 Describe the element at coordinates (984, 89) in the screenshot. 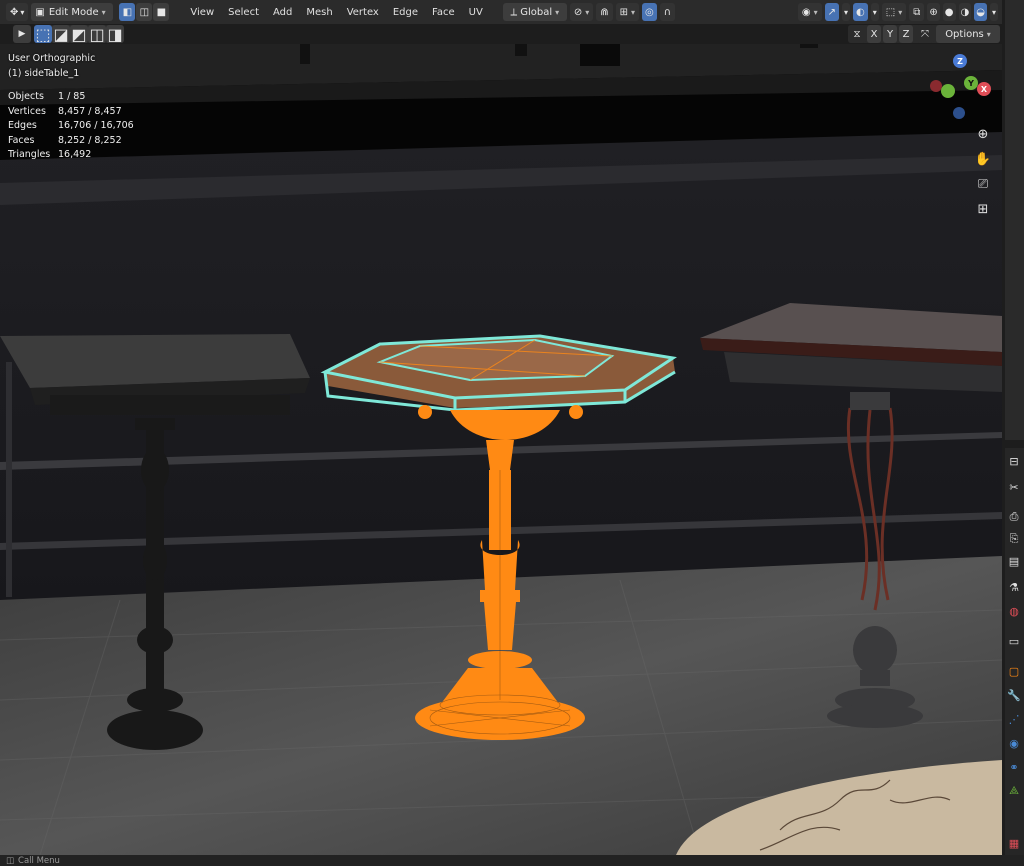

I see `gizmo-x-axis: X` at that location.